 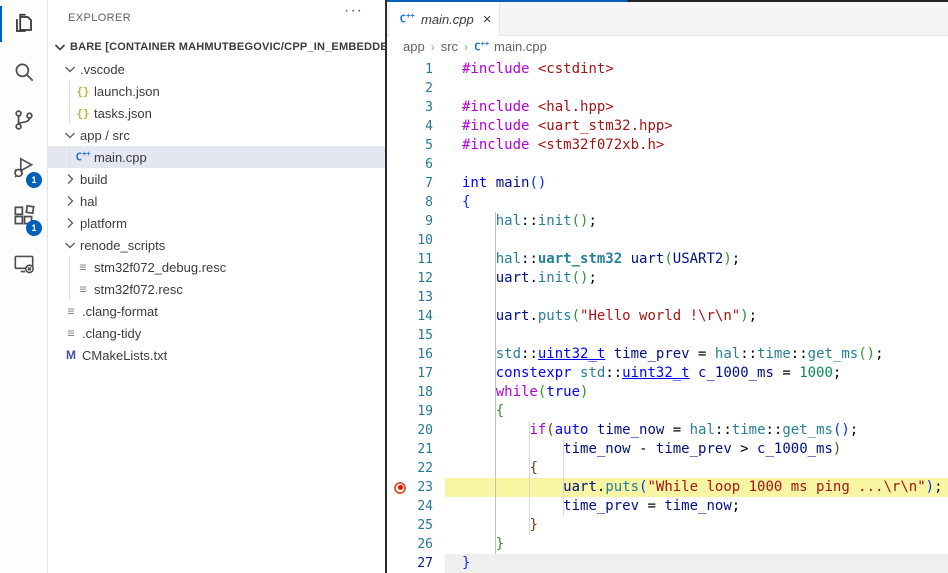 What do you see at coordinates (83, 289) in the screenshot?
I see `text-file-icon: ≡` at bounding box center [83, 289].